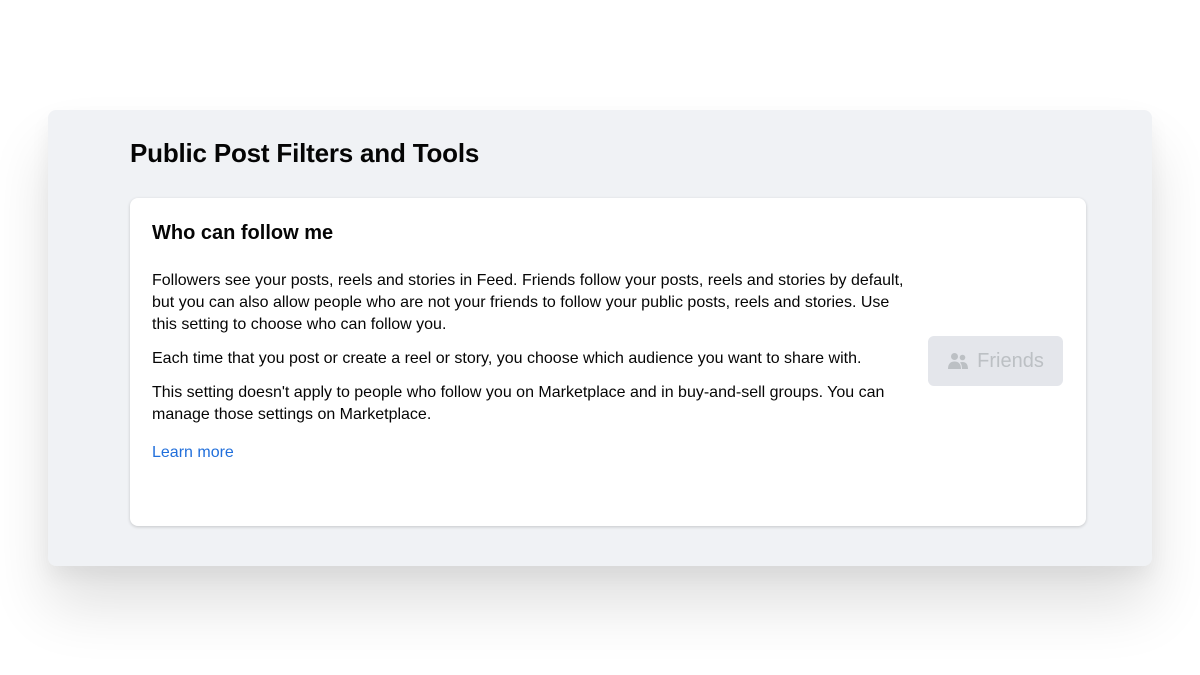  Describe the element at coordinates (305, 153) in the screenshot. I see `page-title: Public Post Filters and Tools` at that location.